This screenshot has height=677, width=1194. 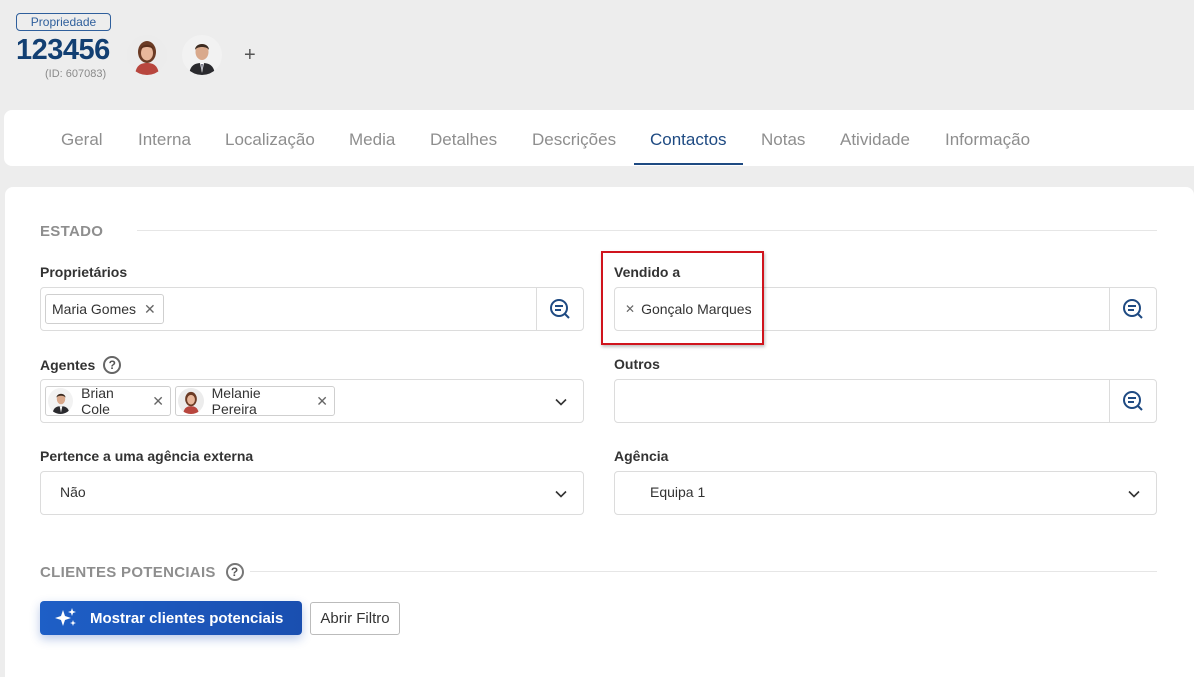 I want to click on tab-media: Media, so click(x=372, y=137).